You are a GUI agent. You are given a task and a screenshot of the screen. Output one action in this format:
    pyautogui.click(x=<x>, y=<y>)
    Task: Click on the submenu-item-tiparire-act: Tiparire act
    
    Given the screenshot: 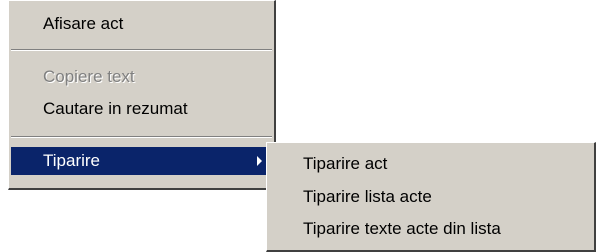 What is the action you would take?
    pyautogui.click(x=430, y=164)
    